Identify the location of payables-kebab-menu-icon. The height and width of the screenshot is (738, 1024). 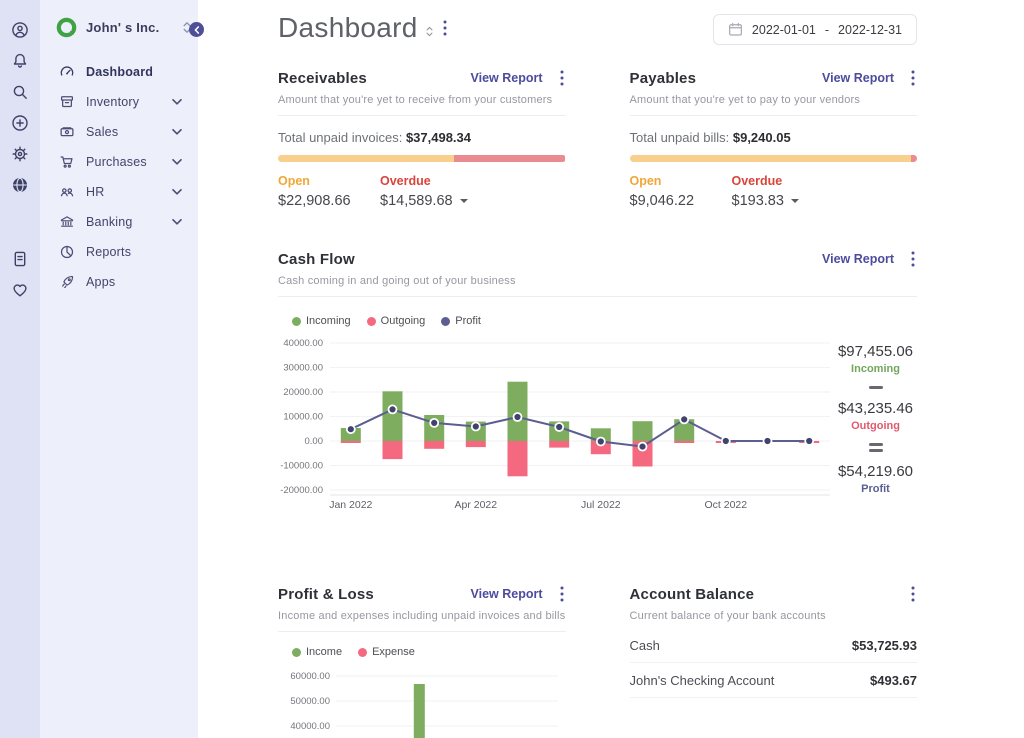
(913, 78).